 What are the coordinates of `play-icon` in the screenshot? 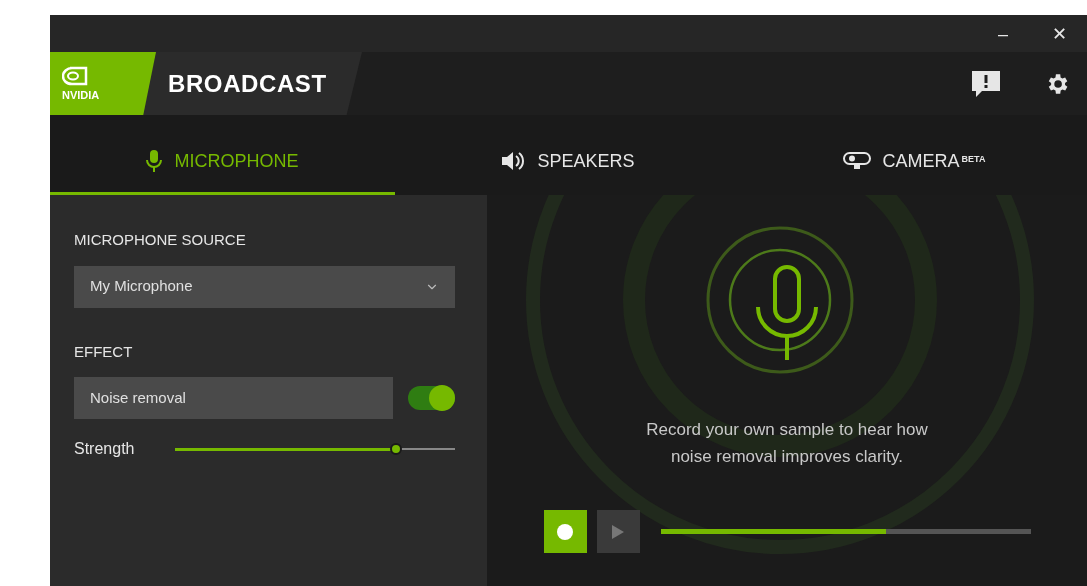 It's located at (618, 531).